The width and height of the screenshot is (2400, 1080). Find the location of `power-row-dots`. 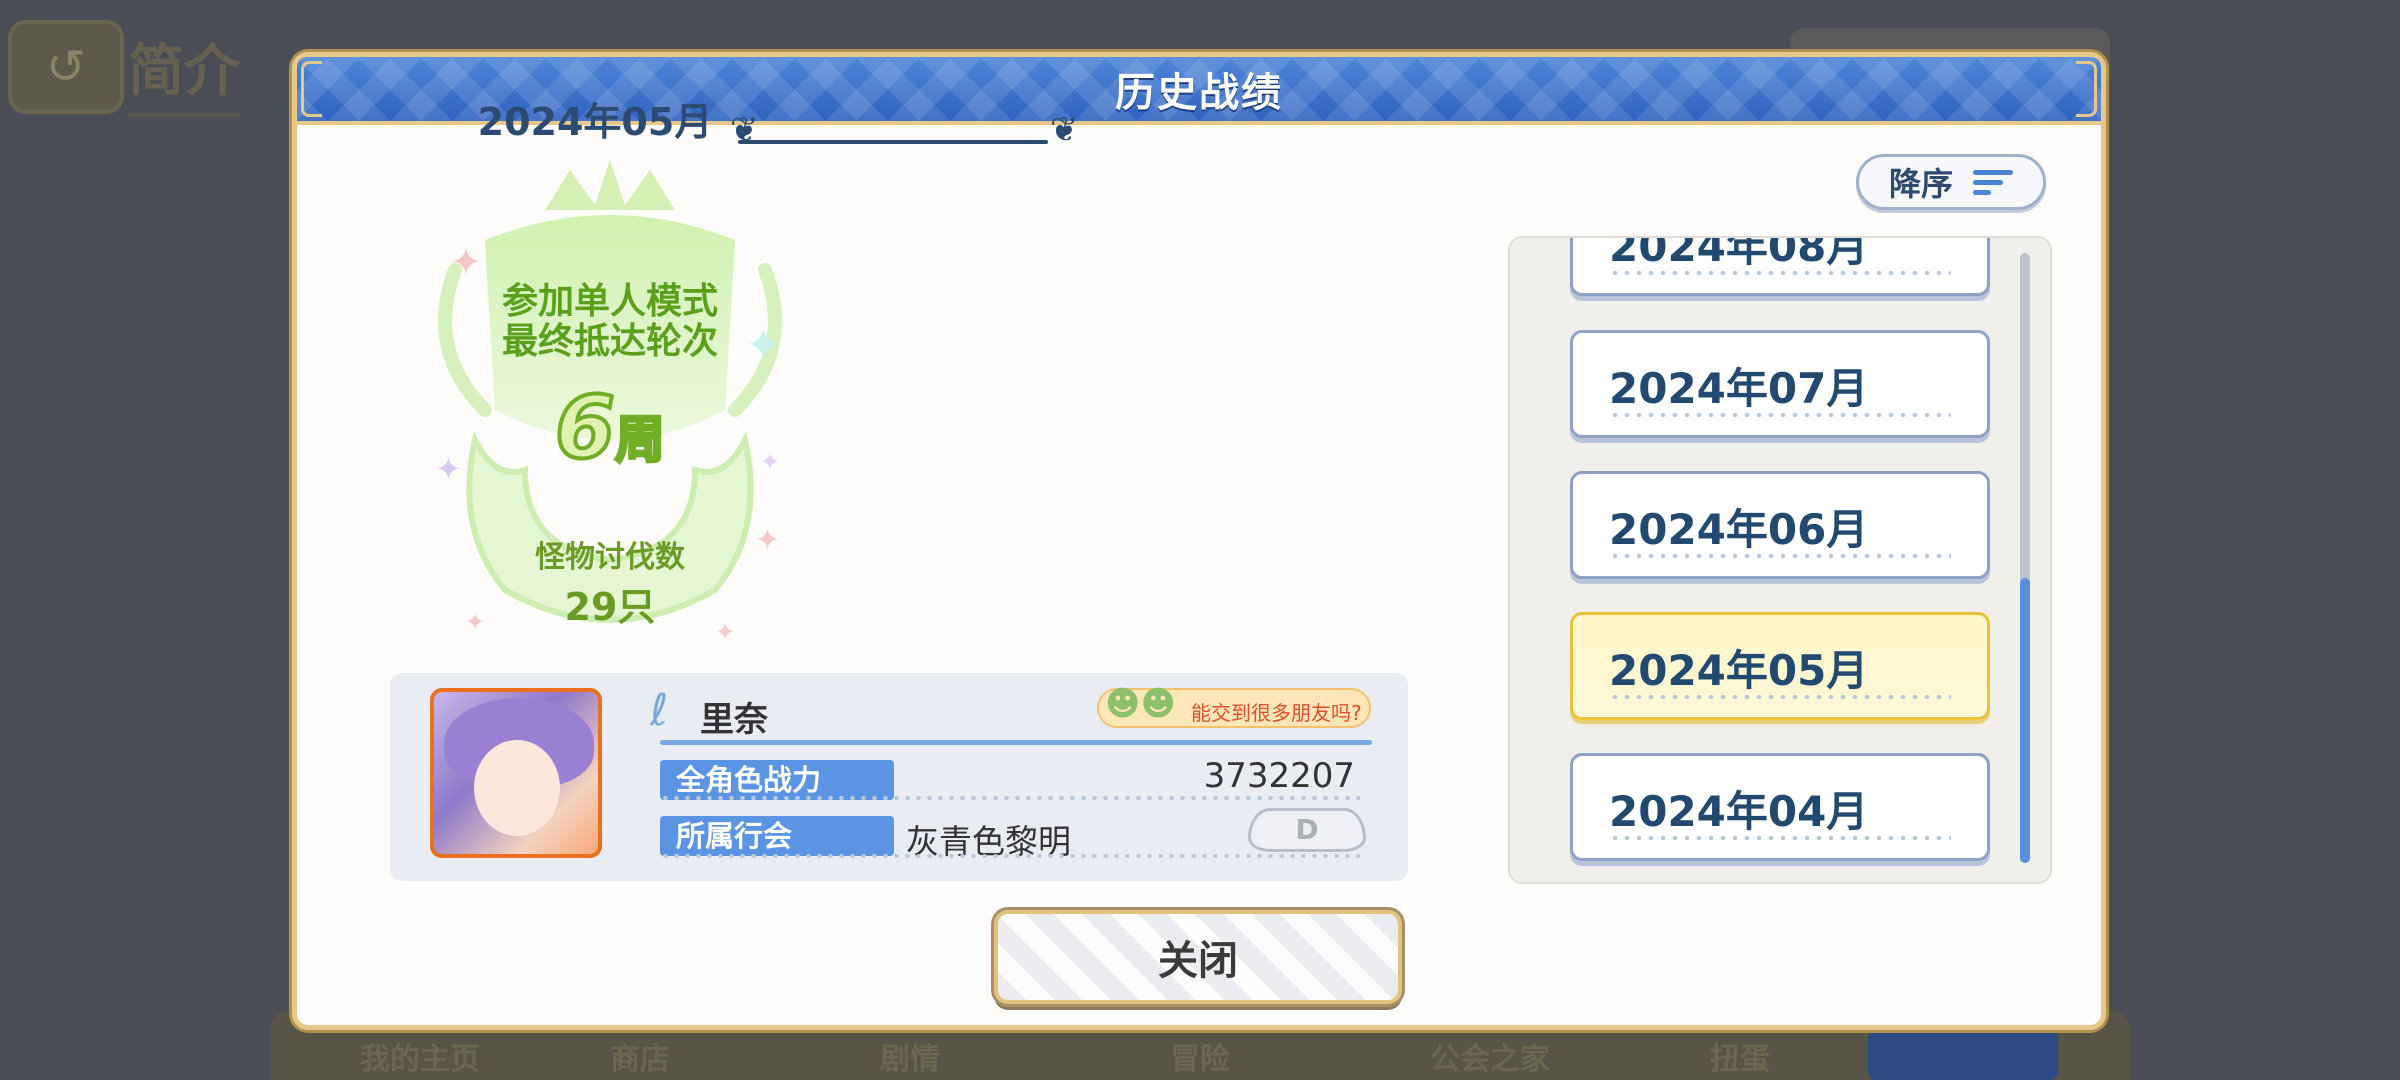

power-row-dots is located at coordinates (1010, 798).